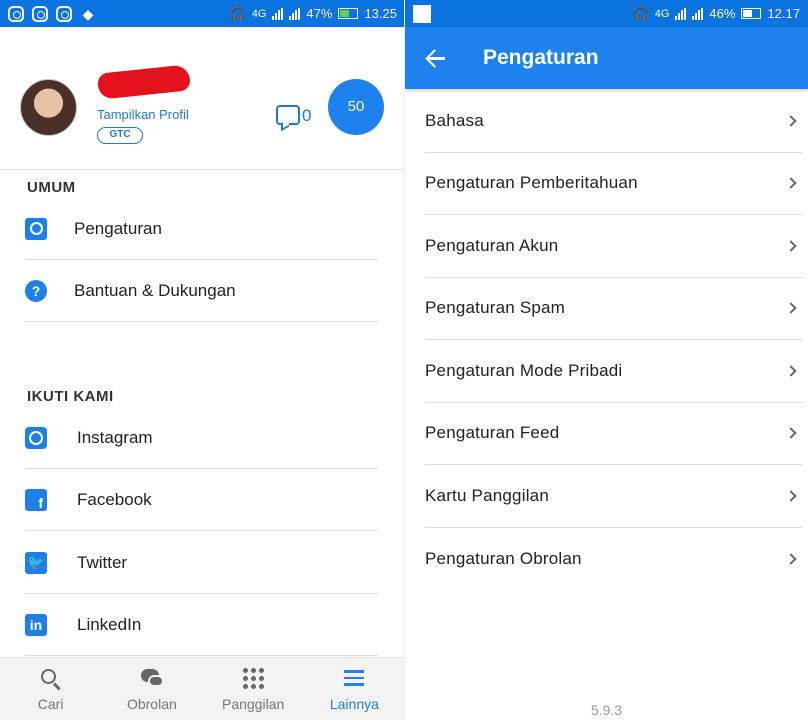 Image resolution: width=808 pixels, height=720 pixels. I want to click on twitter-icon: 🐦, so click(36, 562).